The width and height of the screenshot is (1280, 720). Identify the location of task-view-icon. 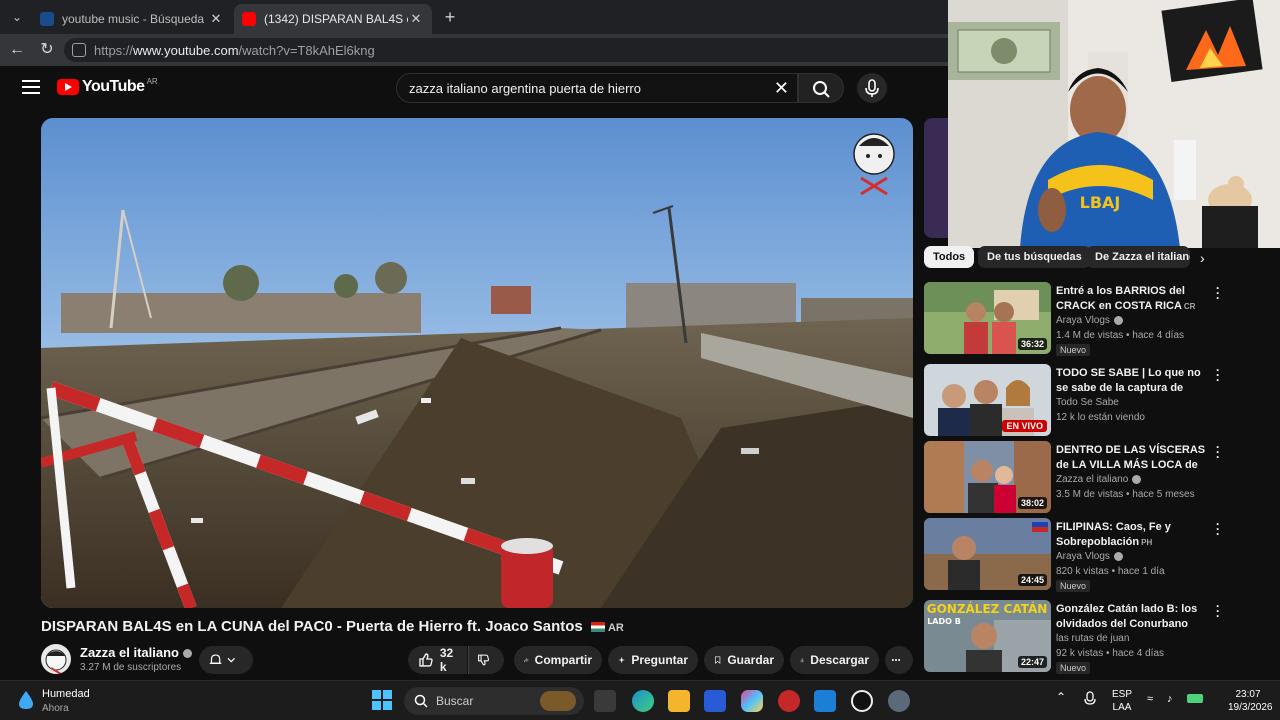
(605, 701).